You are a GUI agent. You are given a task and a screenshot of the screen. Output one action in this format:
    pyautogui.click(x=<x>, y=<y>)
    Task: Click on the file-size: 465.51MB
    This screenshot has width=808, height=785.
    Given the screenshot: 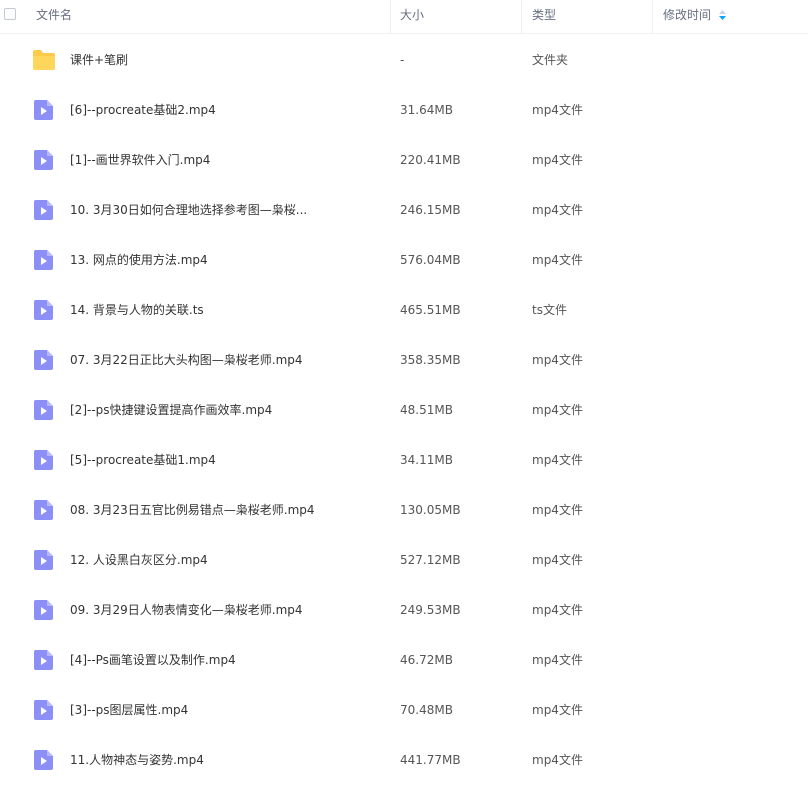 What is the action you would take?
    pyautogui.click(x=430, y=310)
    